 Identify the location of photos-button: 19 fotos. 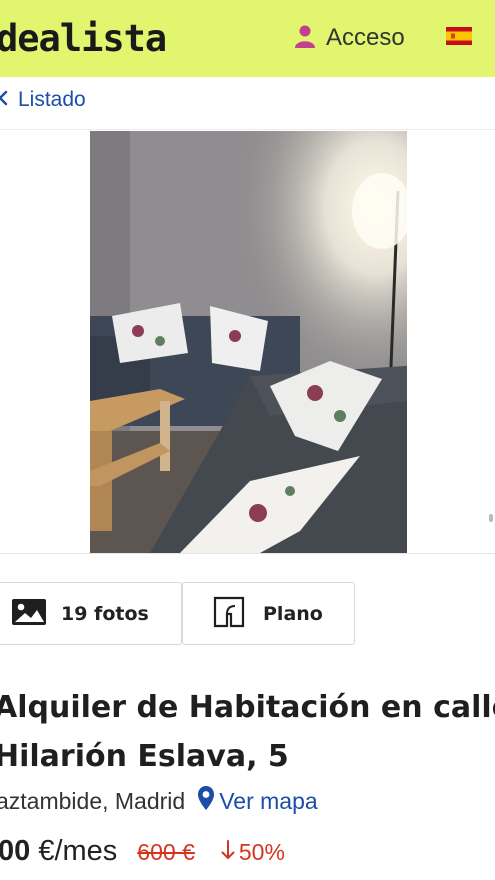
(91, 613).